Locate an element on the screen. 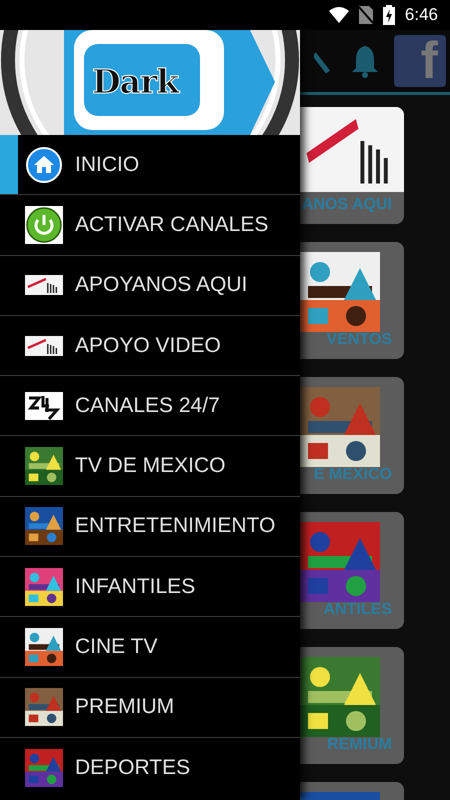  menu-item: INFANTILES is located at coordinates (150, 587).